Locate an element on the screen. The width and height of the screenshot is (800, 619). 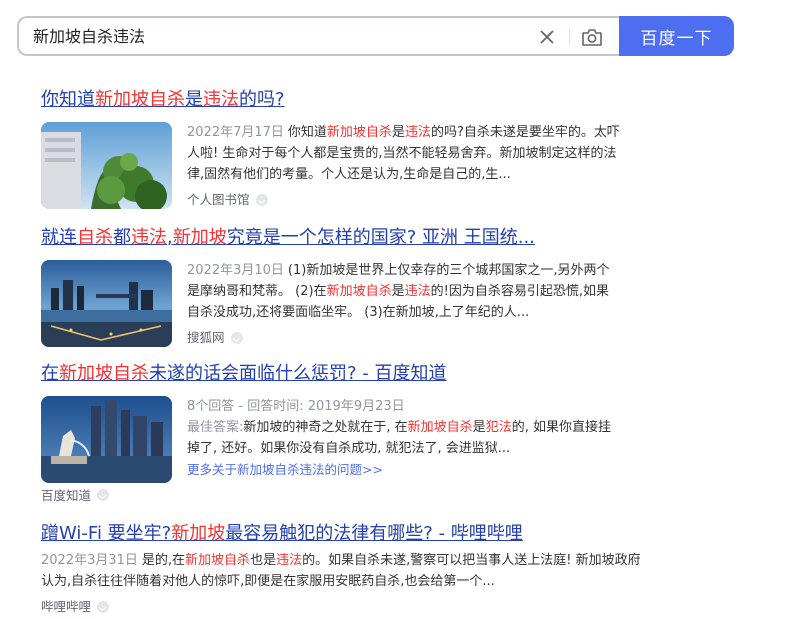
search-input is located at coordinates (273, 37).